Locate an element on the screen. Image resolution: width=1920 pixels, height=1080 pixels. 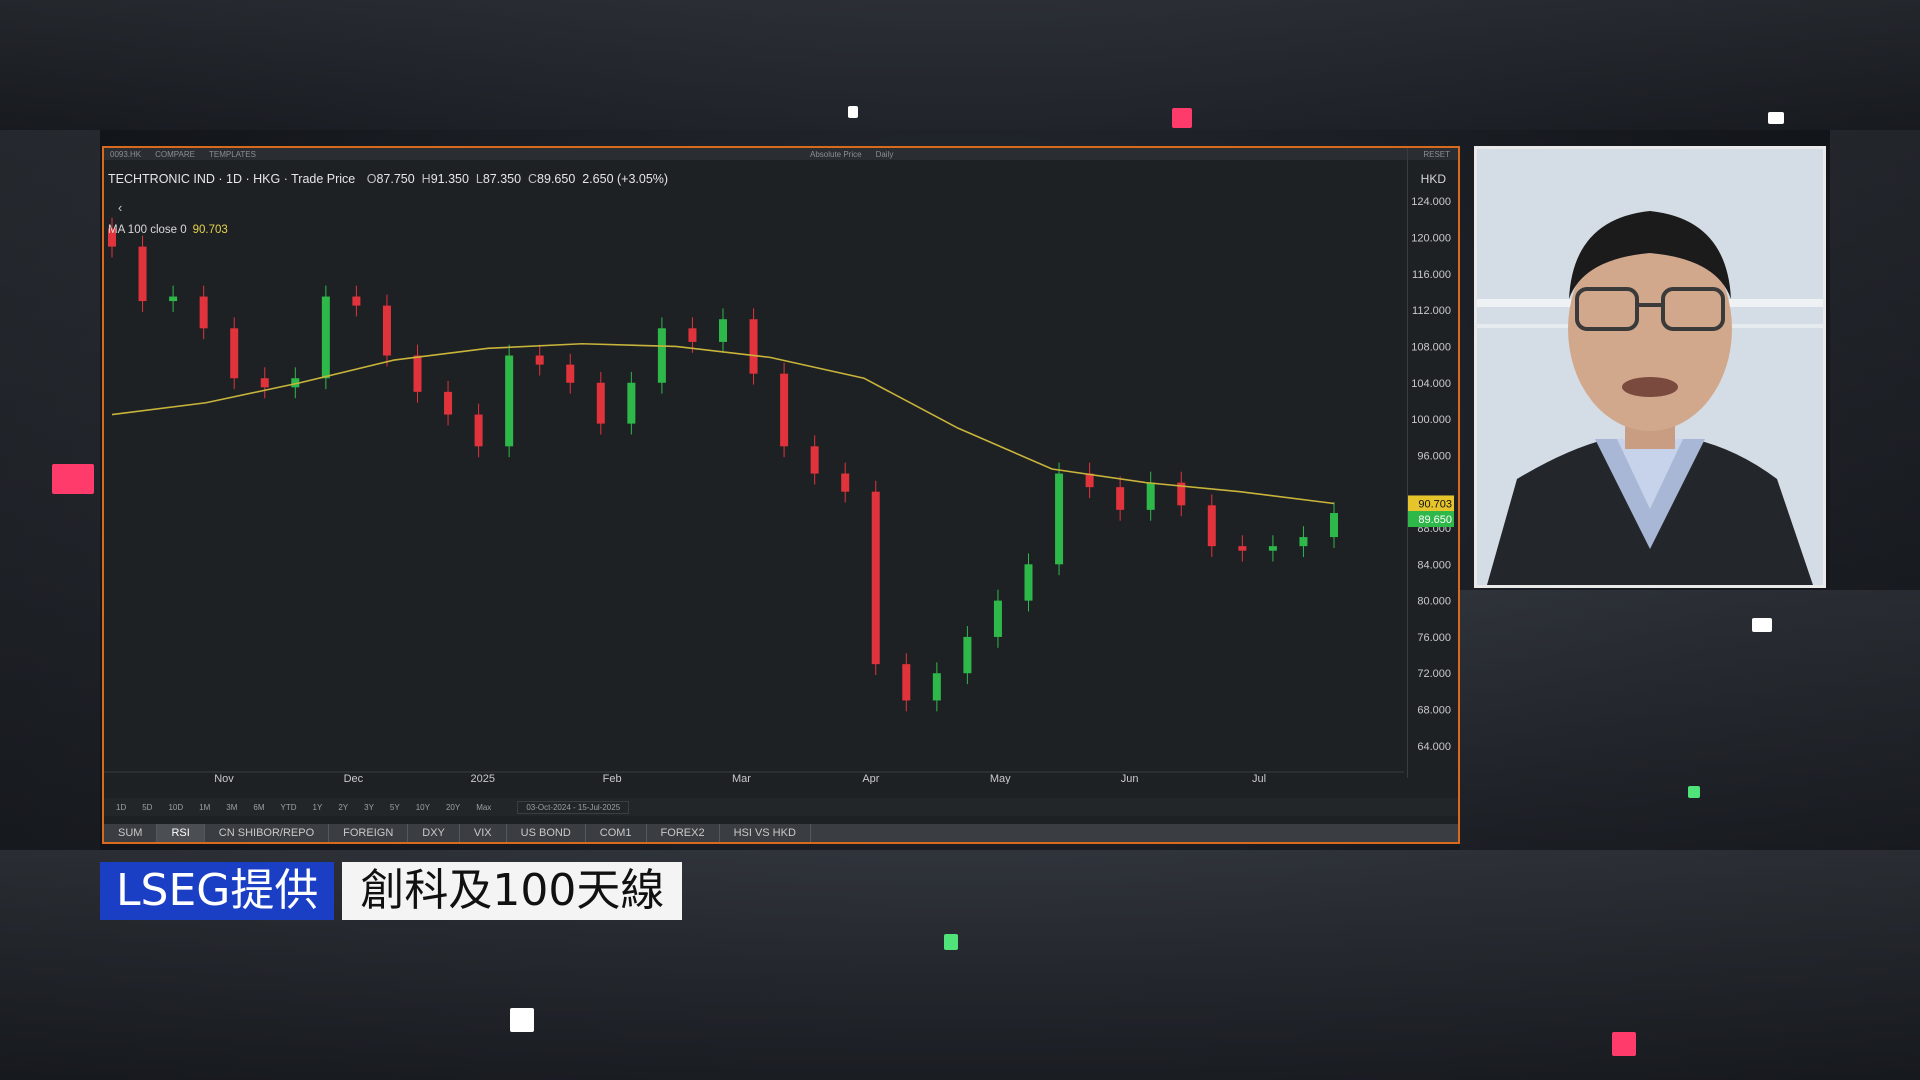
toolbar-compare-button: COMPARE is located at coordinates (175, 154).